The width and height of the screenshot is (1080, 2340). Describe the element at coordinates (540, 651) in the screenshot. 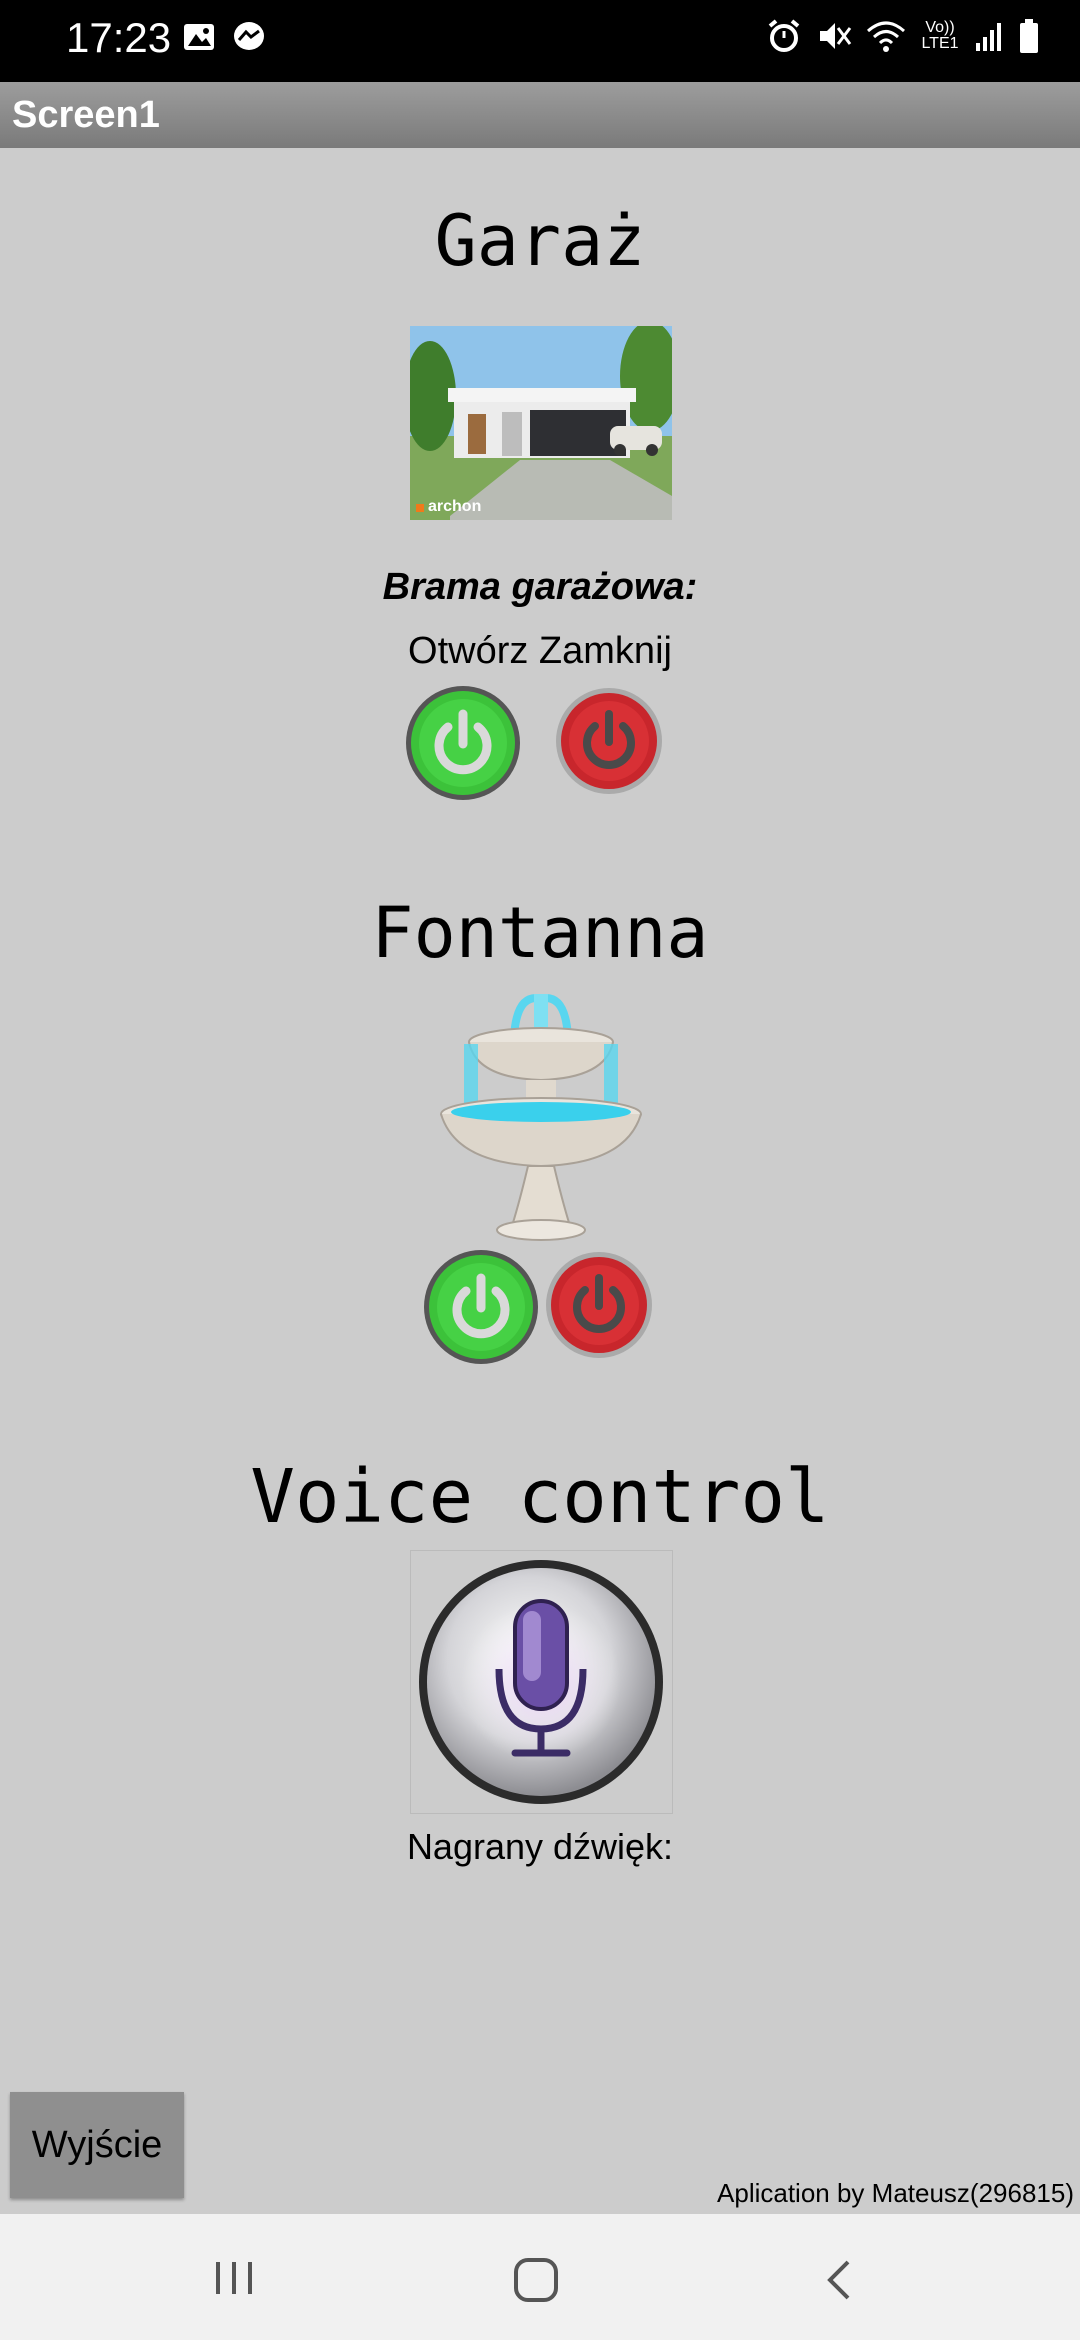

I see `gate-actions-label: Otwórz Zamknij` at that location.